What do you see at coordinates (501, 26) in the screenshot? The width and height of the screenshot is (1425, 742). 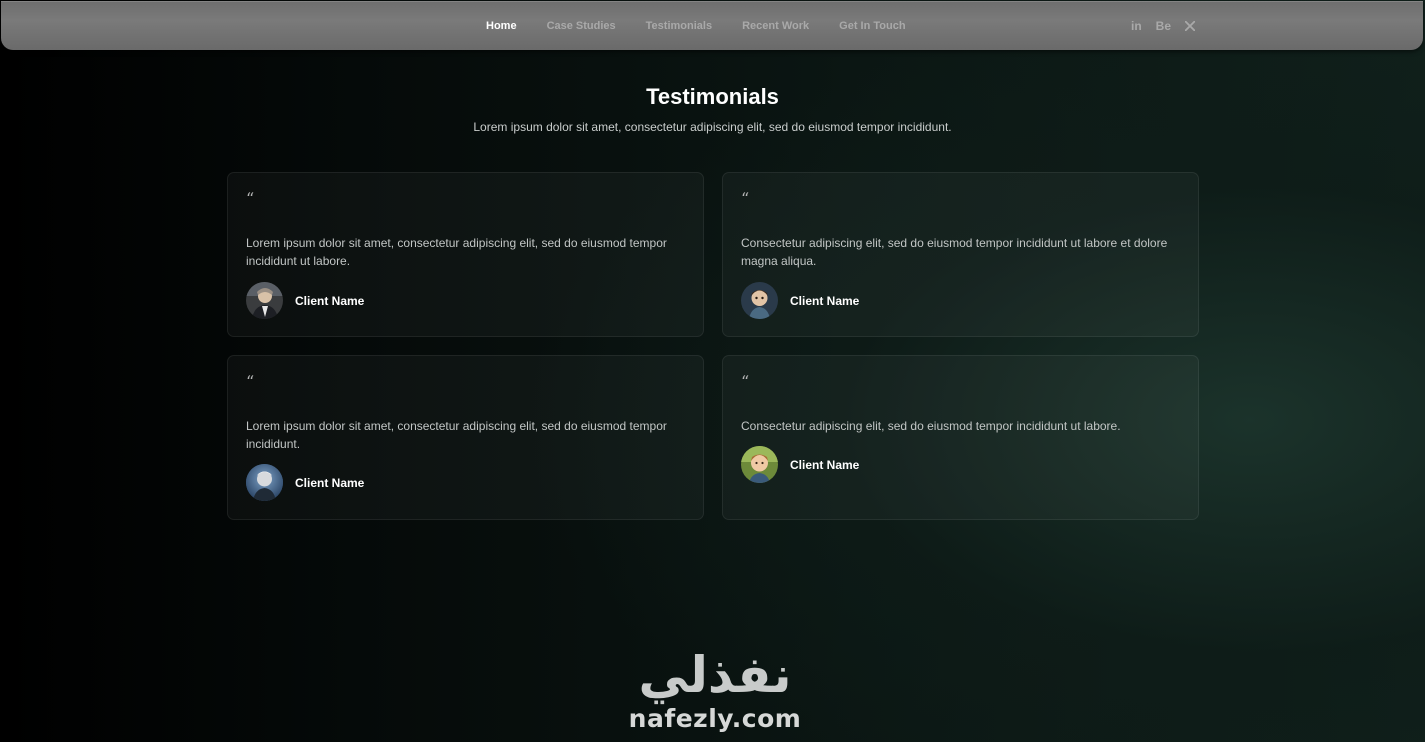 I see `nav-link-home: Home` at bounding box center [501, 26].